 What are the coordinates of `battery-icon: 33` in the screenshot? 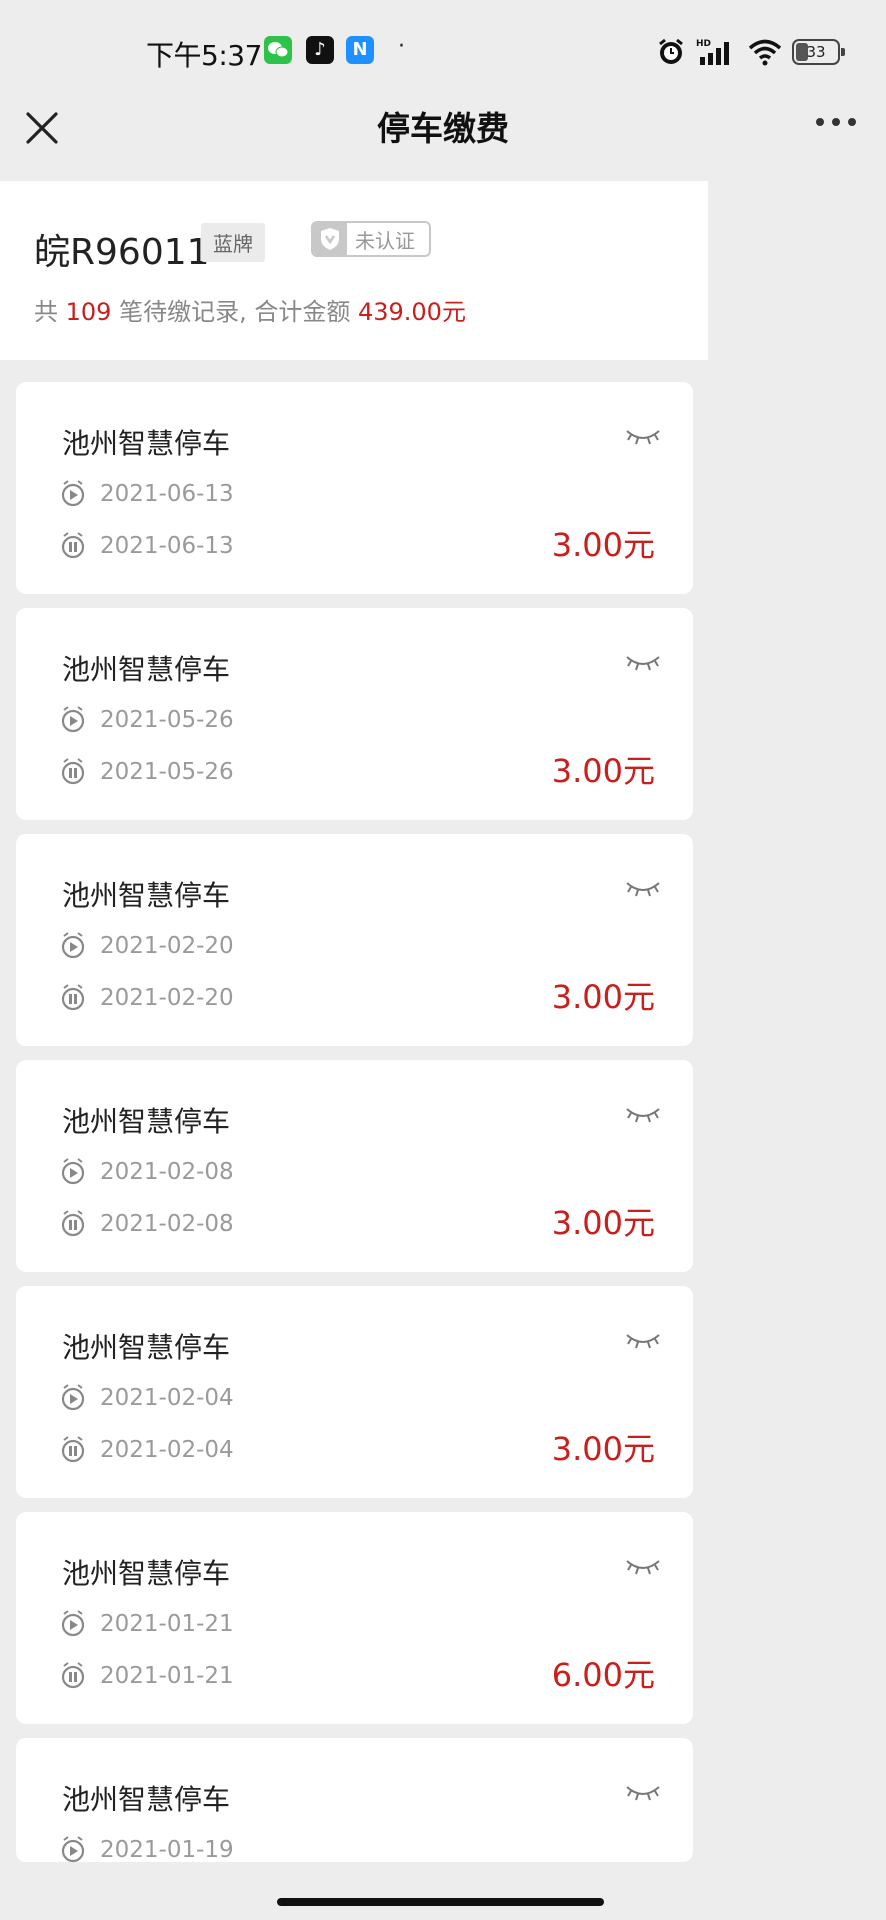 It's located at (818, 52).